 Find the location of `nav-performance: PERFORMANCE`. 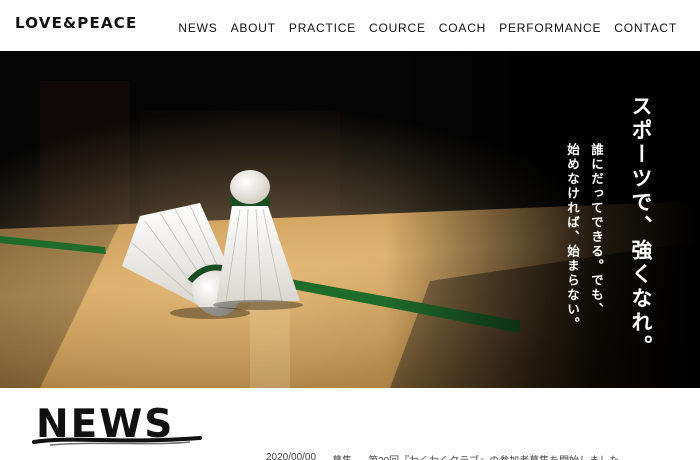

nav-performance: PERFORMANCE is located at coordinates (550, 28).